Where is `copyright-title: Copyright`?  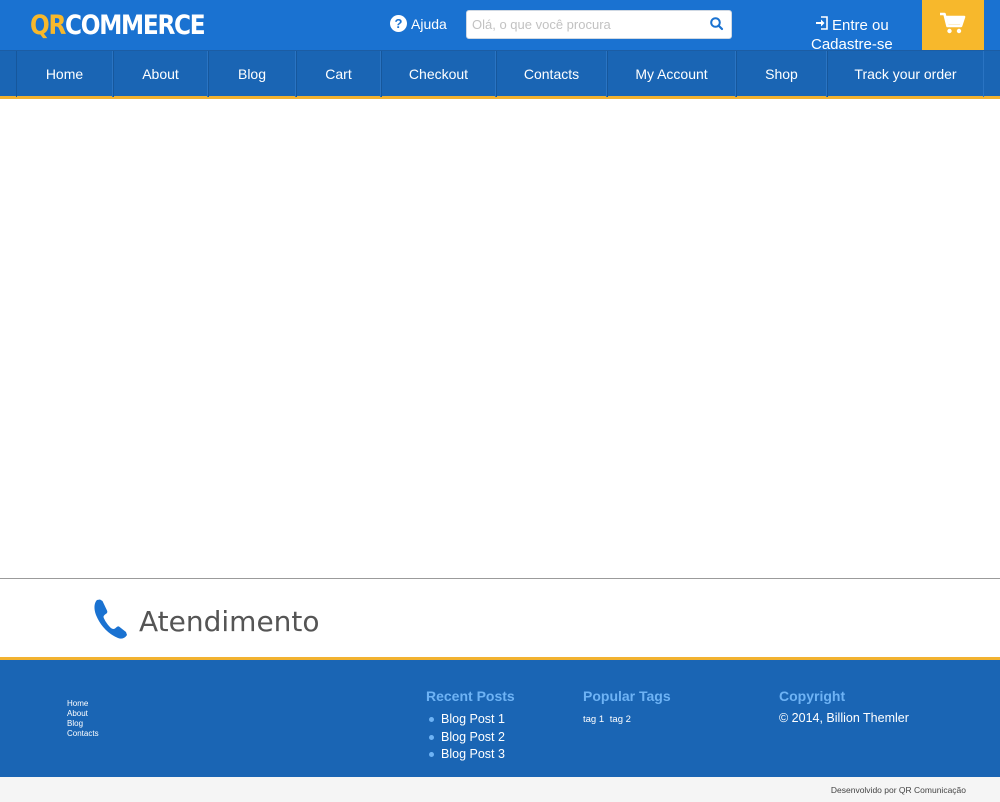 copyright-title: Copyright is located at coordinates (812, 696).